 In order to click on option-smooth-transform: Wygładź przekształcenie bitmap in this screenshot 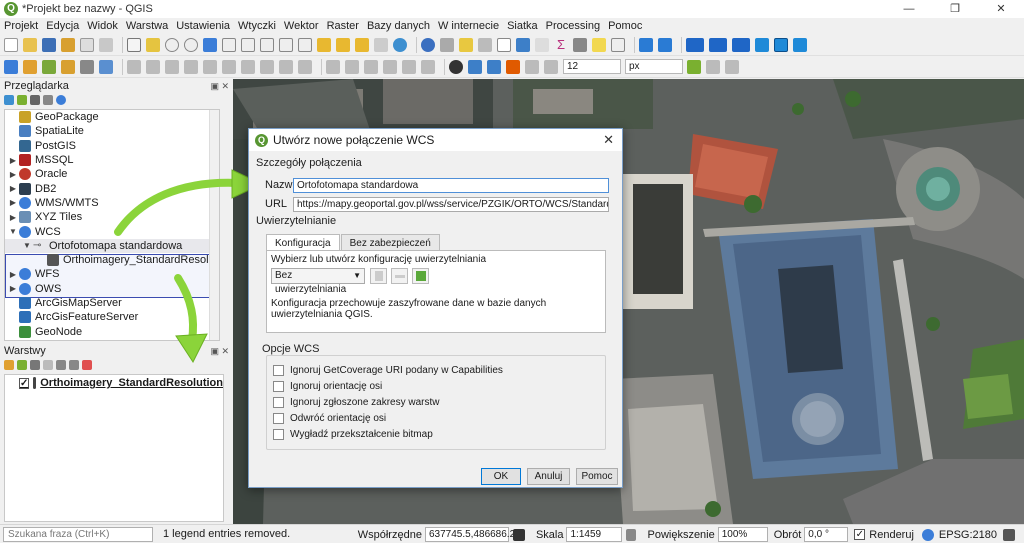, I will do `click(353, 434)`.